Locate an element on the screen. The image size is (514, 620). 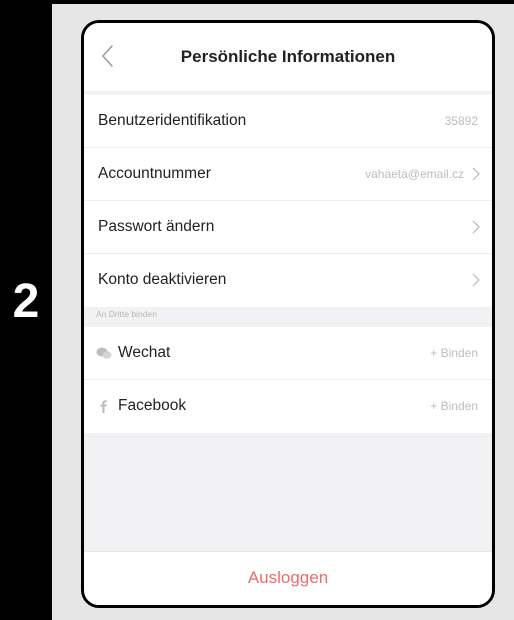
row-label: Wechat is located at coordinates (144, 352).